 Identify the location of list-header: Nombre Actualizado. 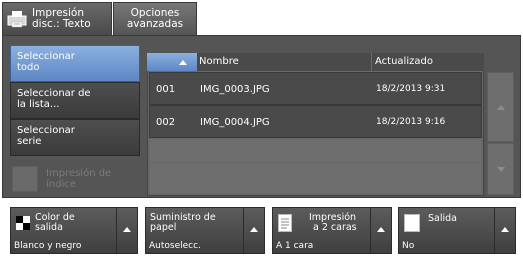
(315, 62).